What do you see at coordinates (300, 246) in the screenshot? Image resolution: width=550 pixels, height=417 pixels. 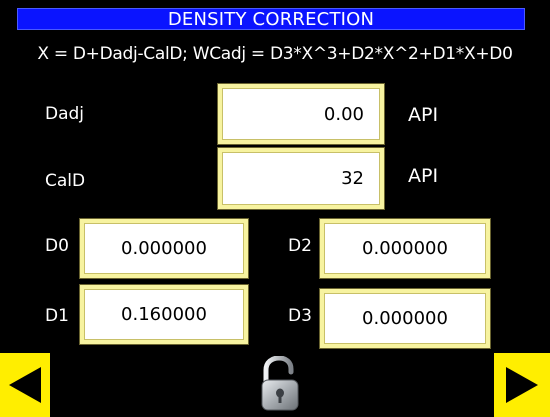 I see `d2-label: D2` at bounding box center [300, 246].